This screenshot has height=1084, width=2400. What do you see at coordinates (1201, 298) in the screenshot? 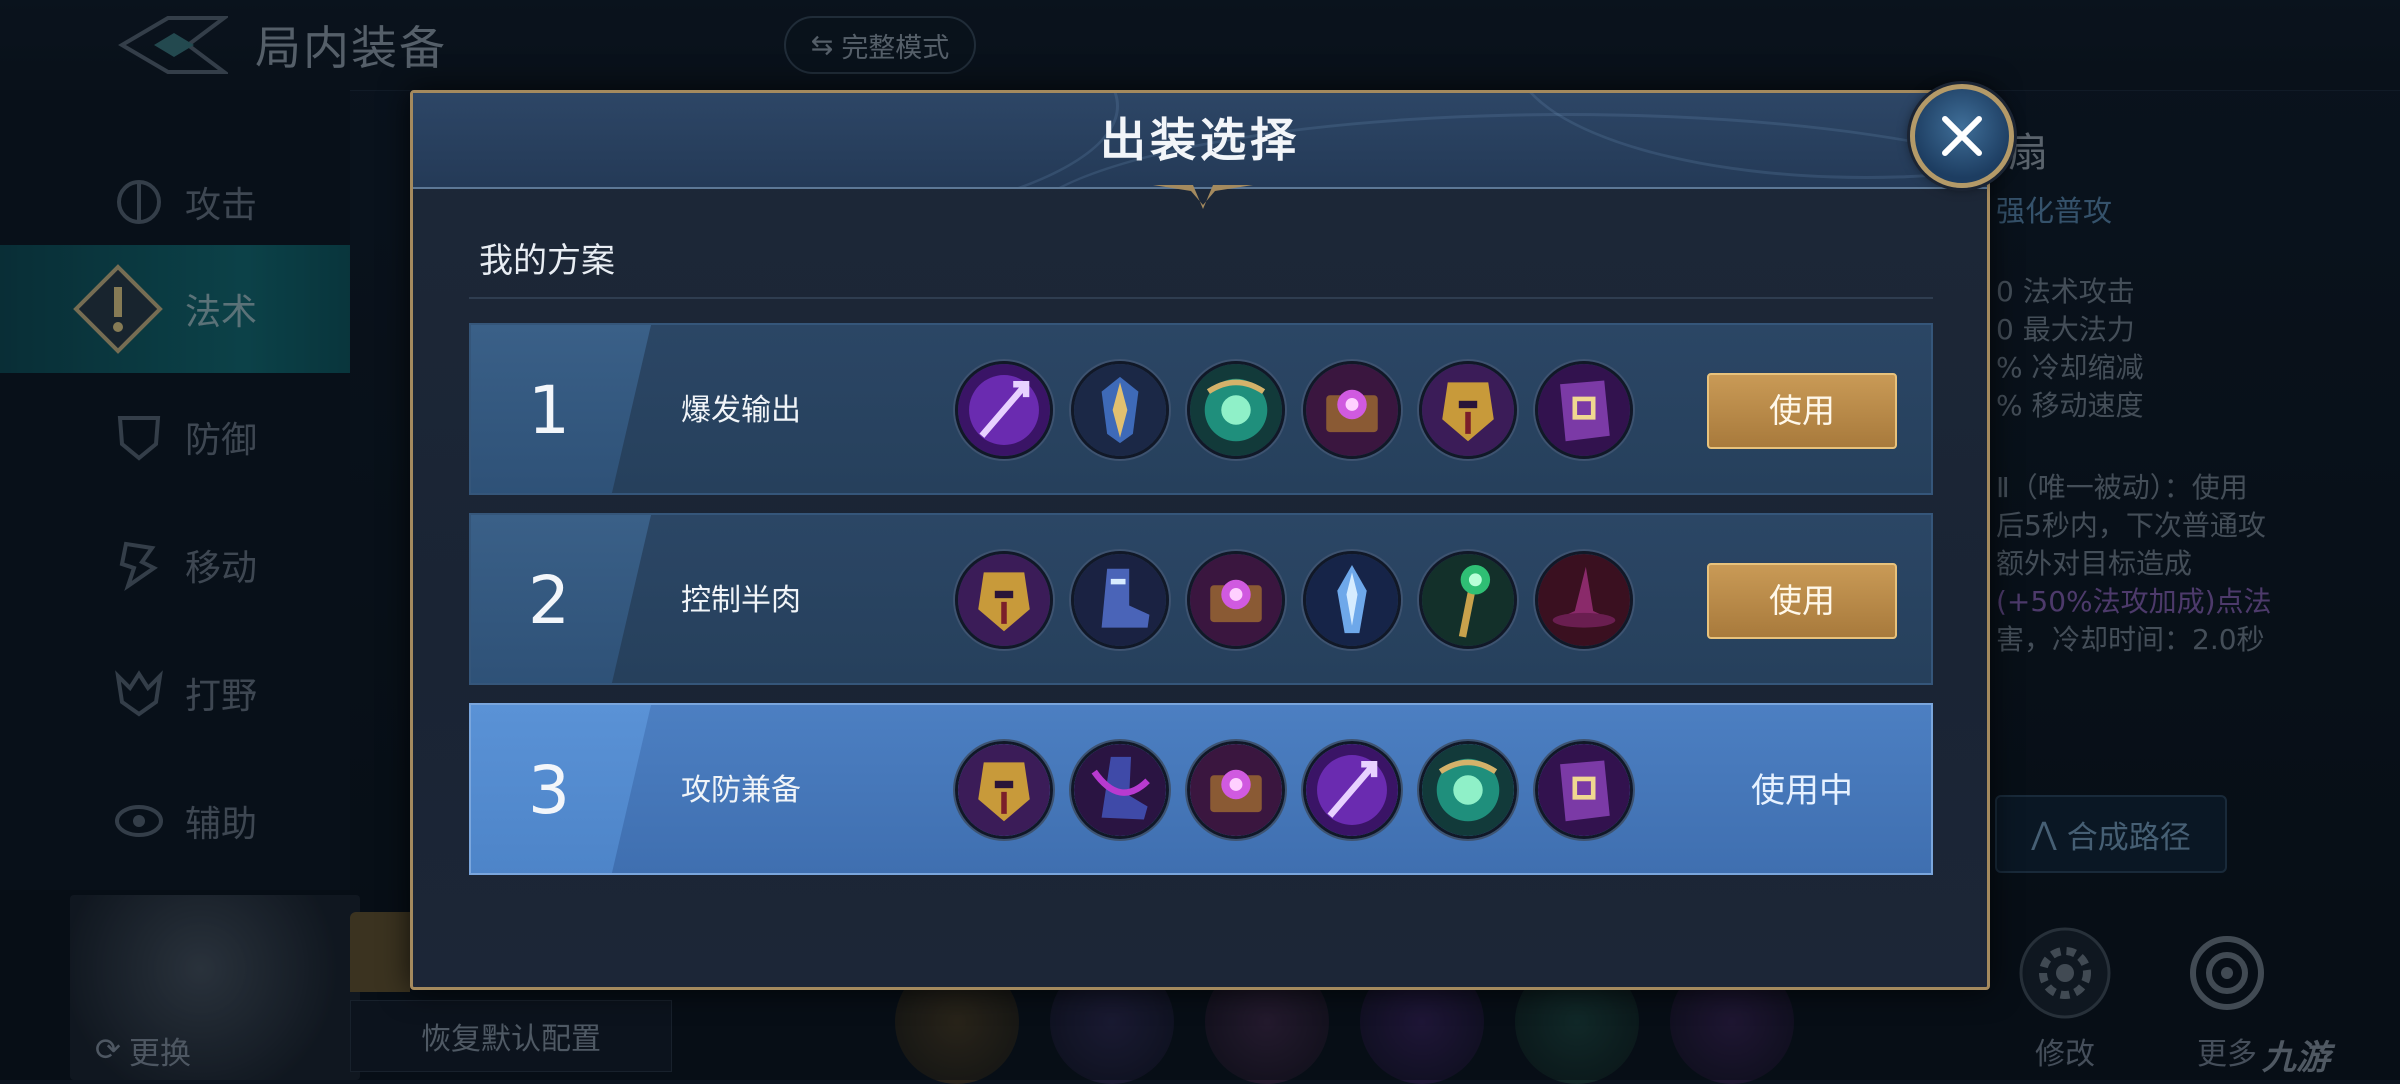
I see `section-divider` at bounding box center [1201, 298].